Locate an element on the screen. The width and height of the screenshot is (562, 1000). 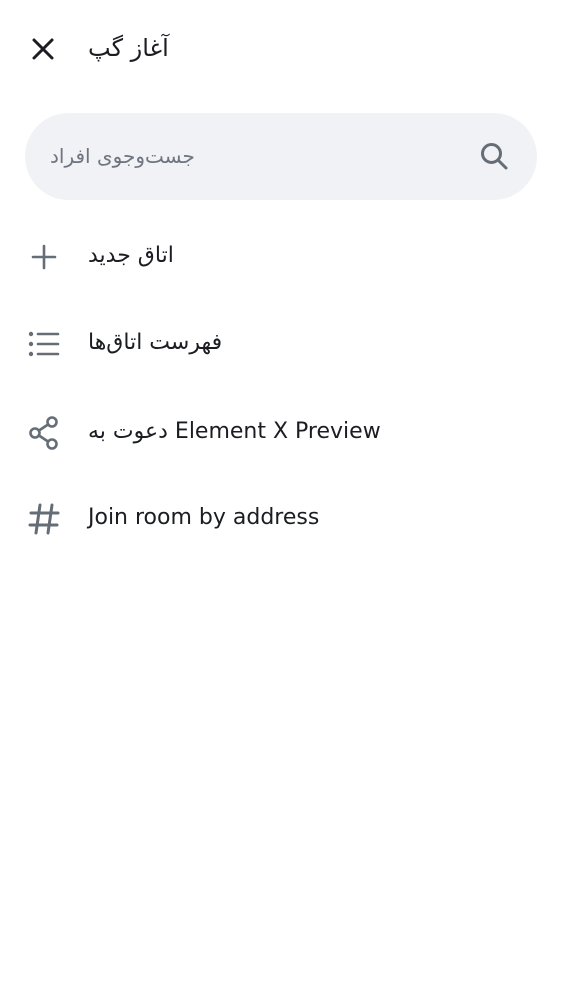
search-icon is located at coordinates (494, 156).